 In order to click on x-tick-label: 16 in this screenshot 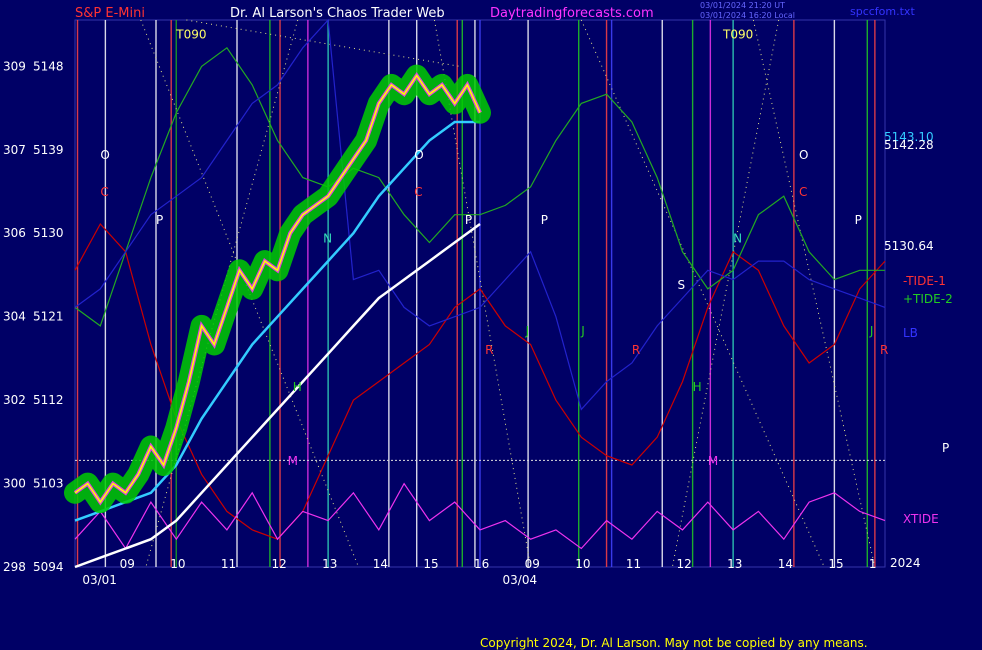, I will do `click(481, 564)`.